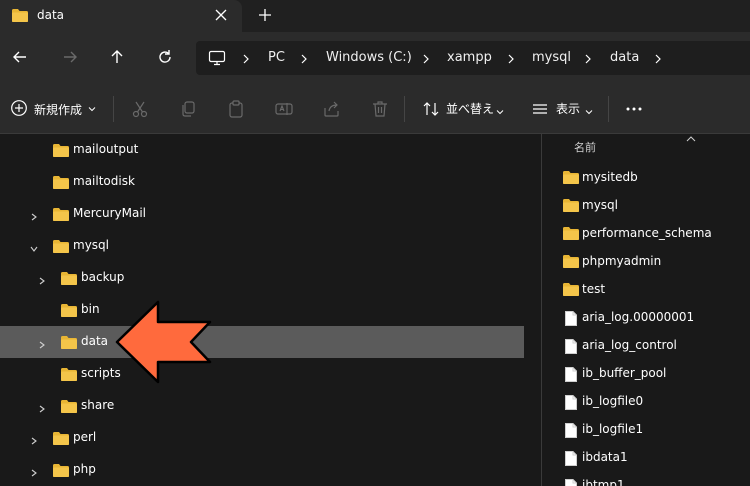 This screenshot has height=486, width=750. What do you see at coordinates (90, 309) in the screenshot?
I see `tree-item-label: bin` at bounding box center [90, 309].